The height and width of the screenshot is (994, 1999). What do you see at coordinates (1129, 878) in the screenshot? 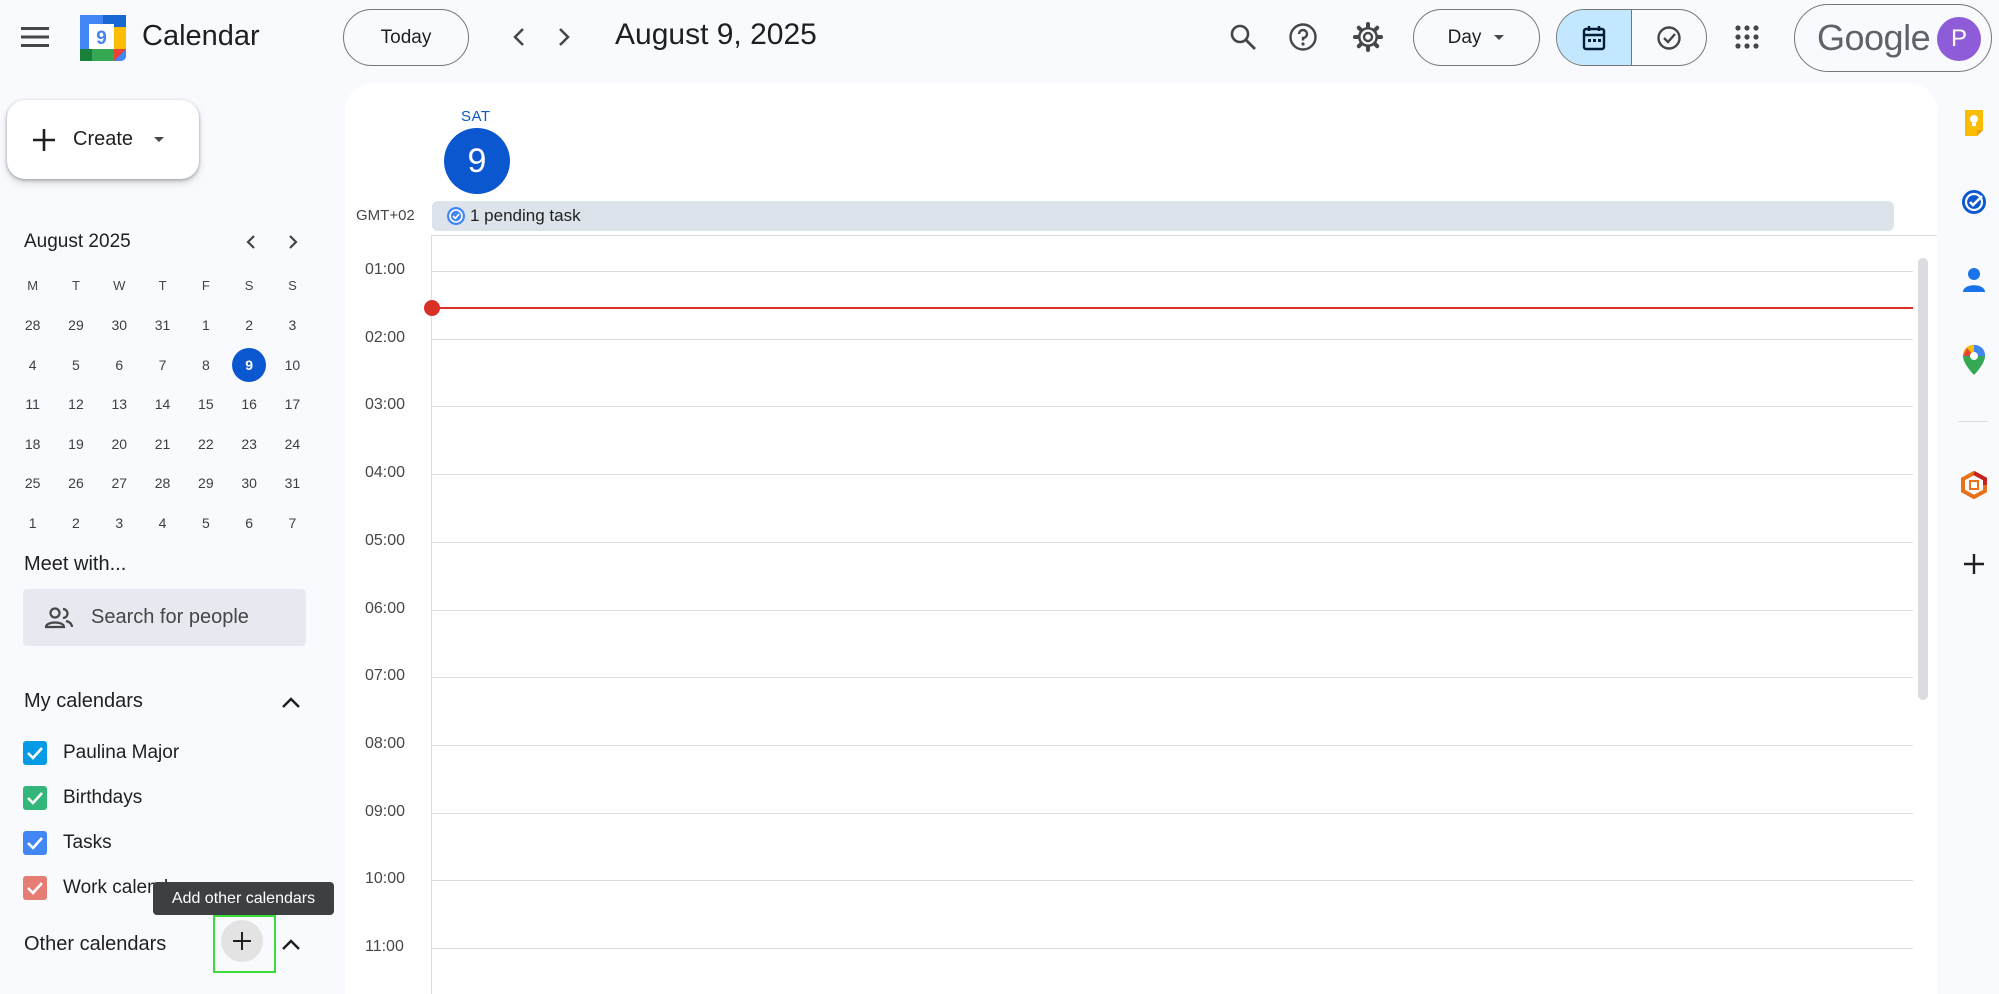
I see `hour-row: 10:00` at bounding box center [1129, 878].